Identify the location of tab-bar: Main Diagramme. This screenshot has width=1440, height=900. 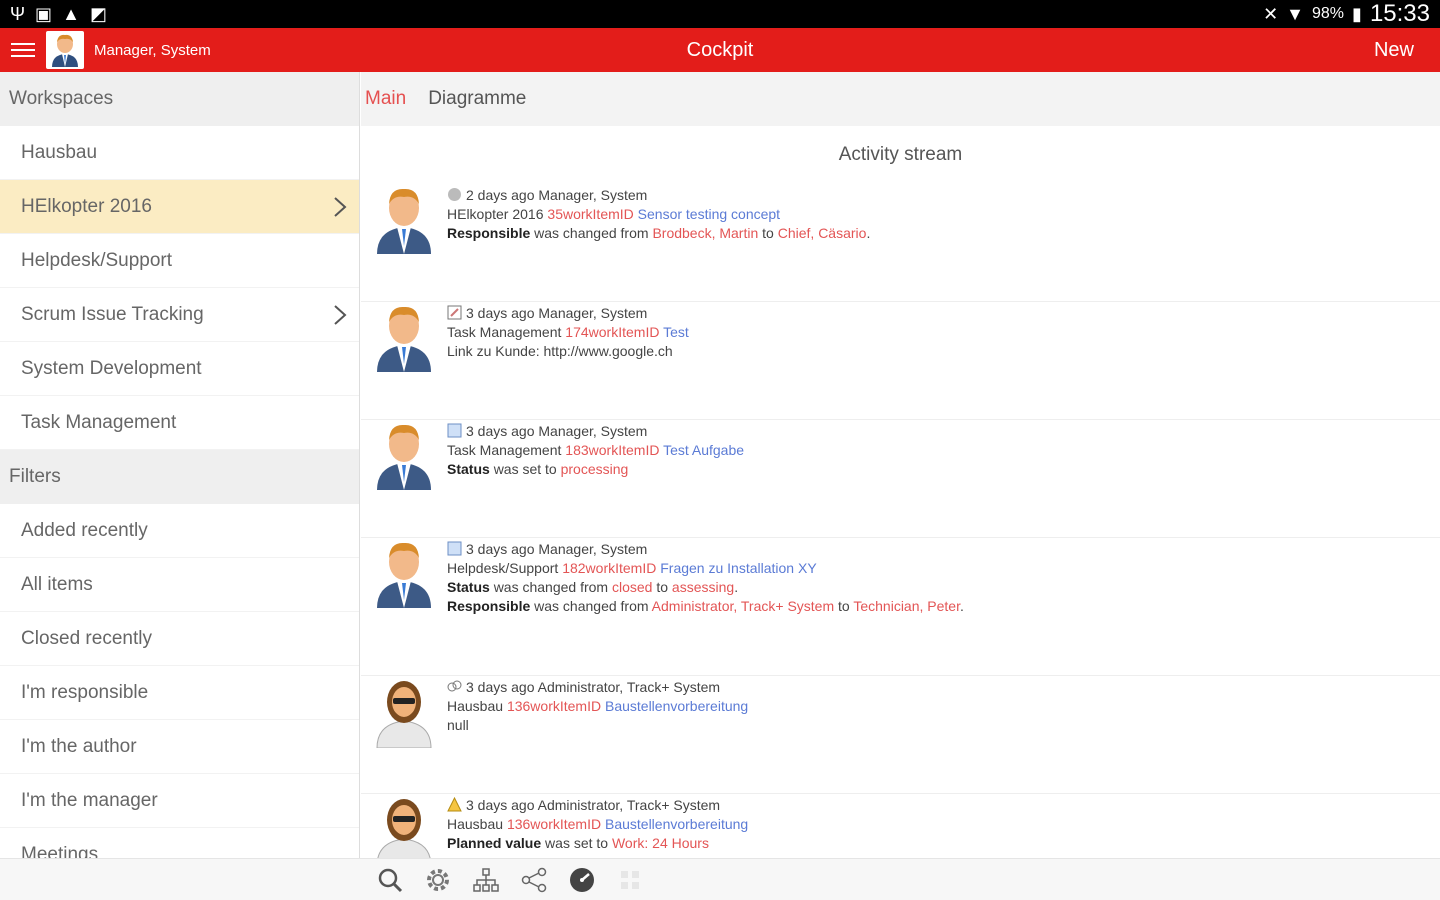
(900, 99).